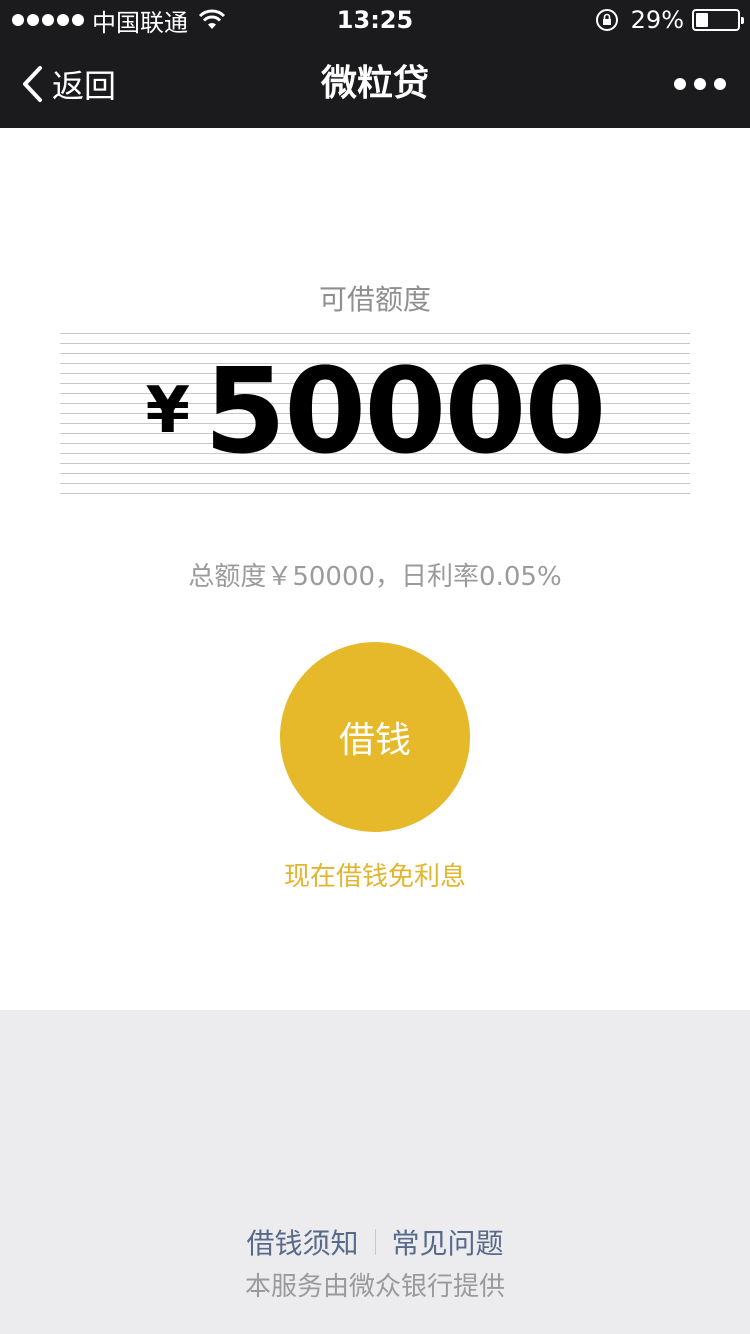 Image resolution: width=750 pixels, height=1334 pixels. Describe the element at coordinates (32, 84) in the screenshot. I see `chevron-left-icon` at that location.